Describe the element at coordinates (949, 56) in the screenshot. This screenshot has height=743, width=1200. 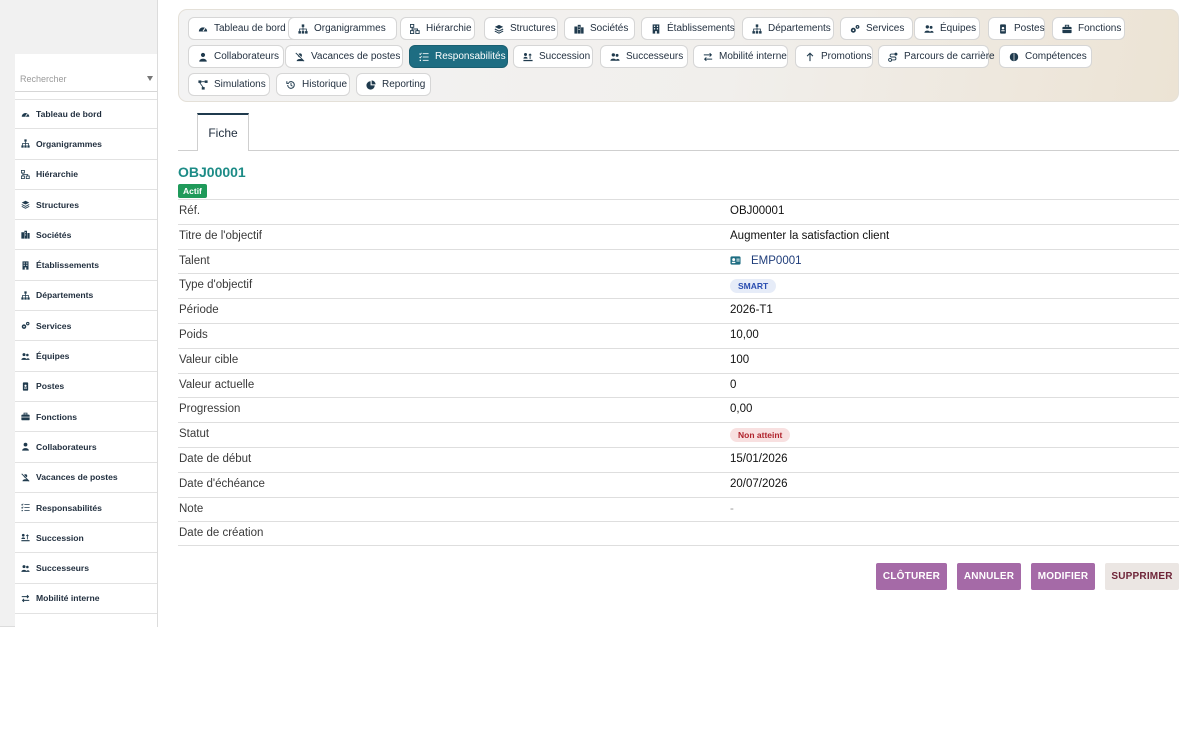
I see `nav-item-label: Parcours de carrière` at that location.